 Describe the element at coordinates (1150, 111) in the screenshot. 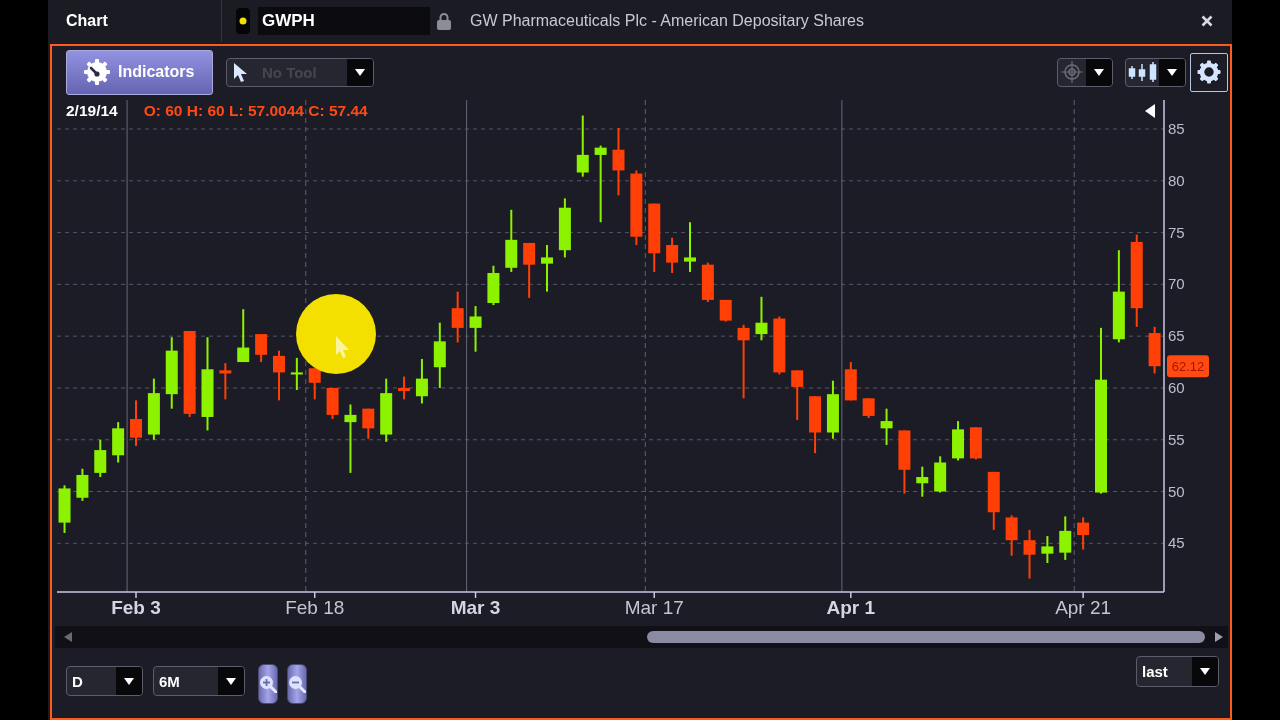

I see `left-triangle-icon` at that location.